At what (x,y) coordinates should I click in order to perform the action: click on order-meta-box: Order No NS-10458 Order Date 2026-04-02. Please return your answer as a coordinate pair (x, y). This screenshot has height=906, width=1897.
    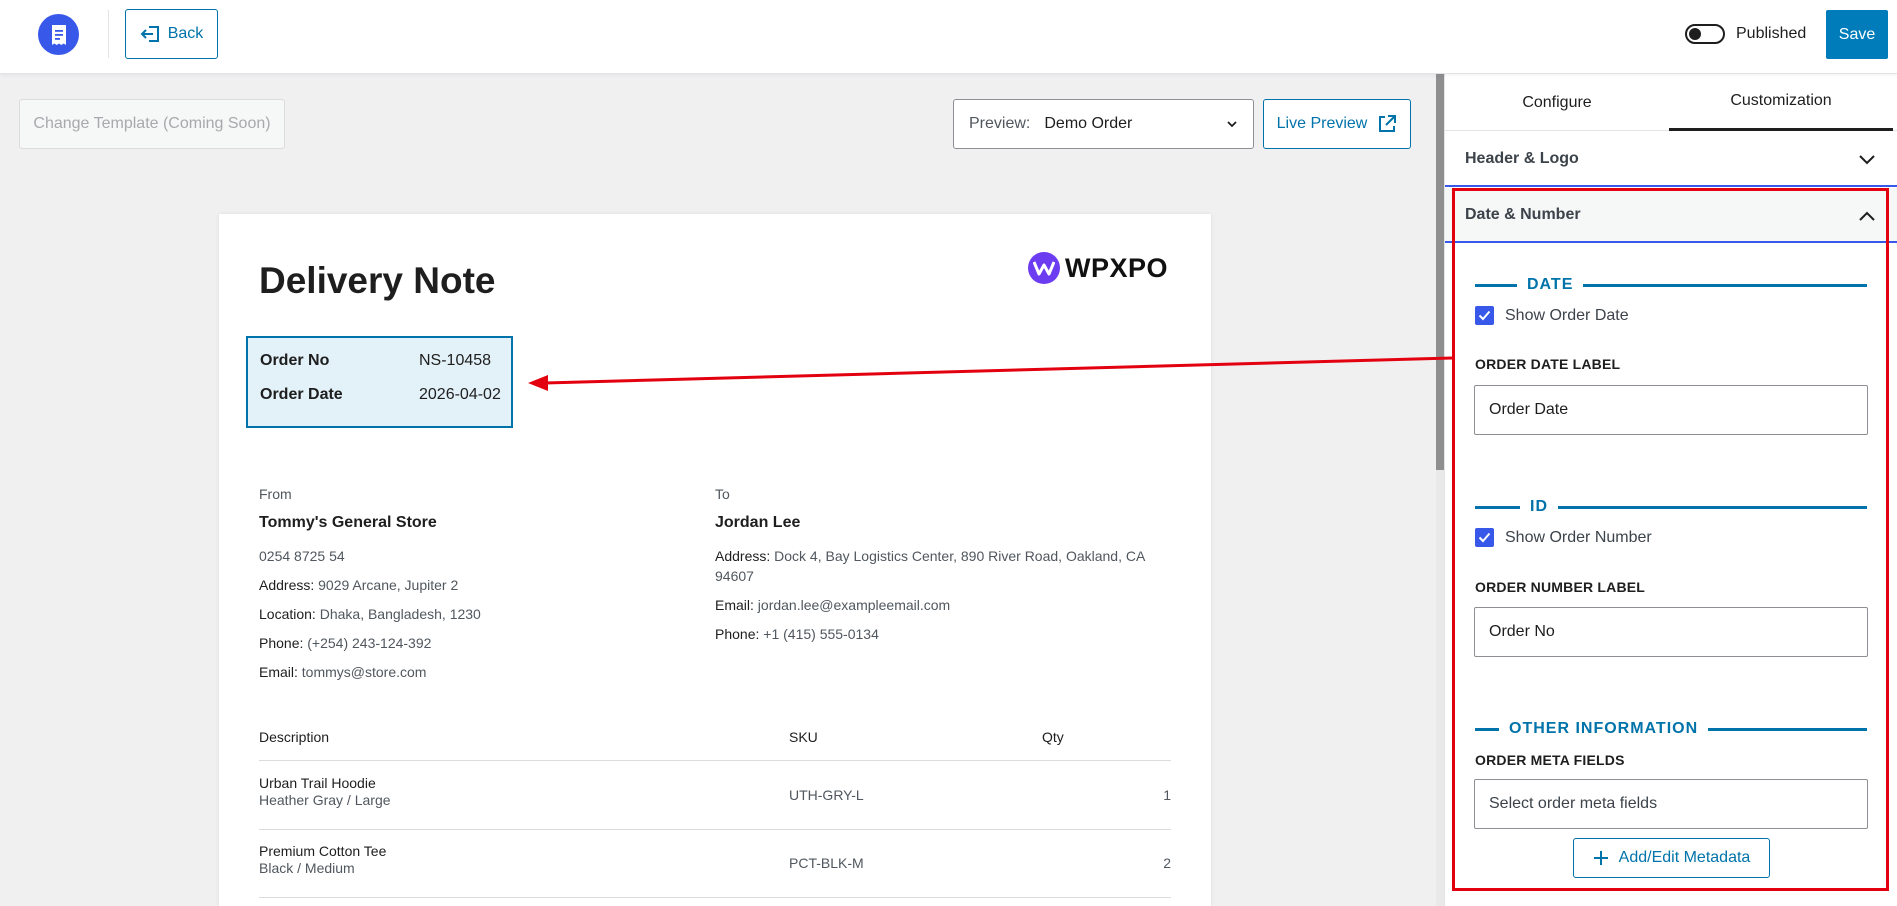
    Looking at the image, I should click on (379, 382).